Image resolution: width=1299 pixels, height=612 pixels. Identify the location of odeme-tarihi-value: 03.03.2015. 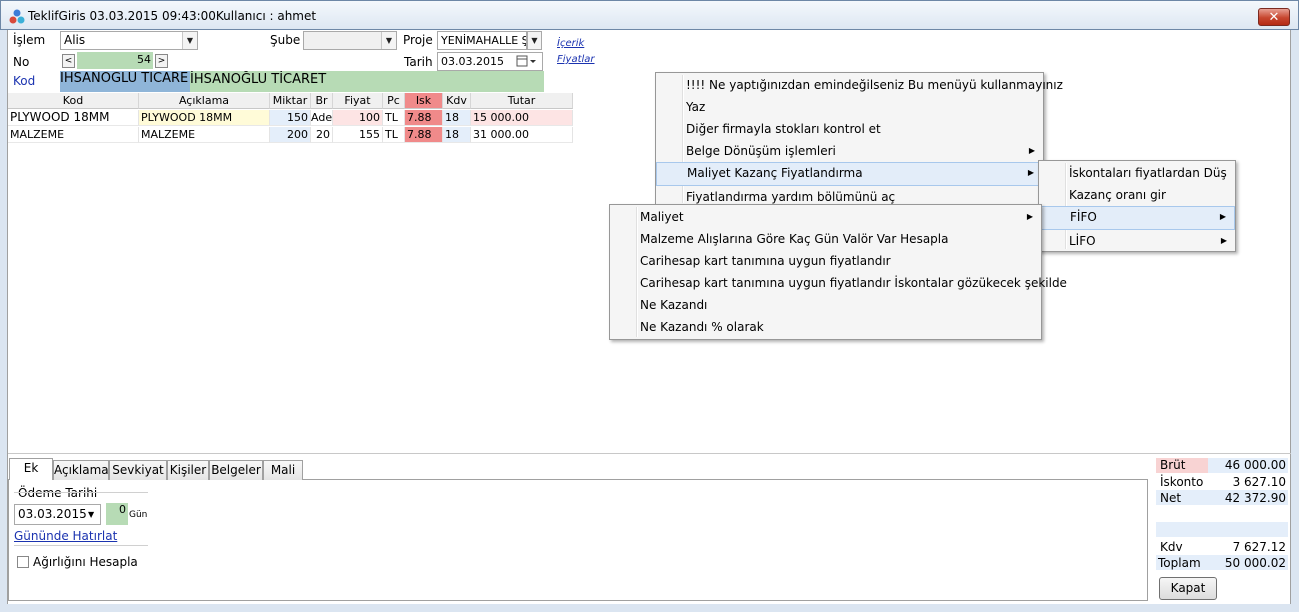
(52, 514).